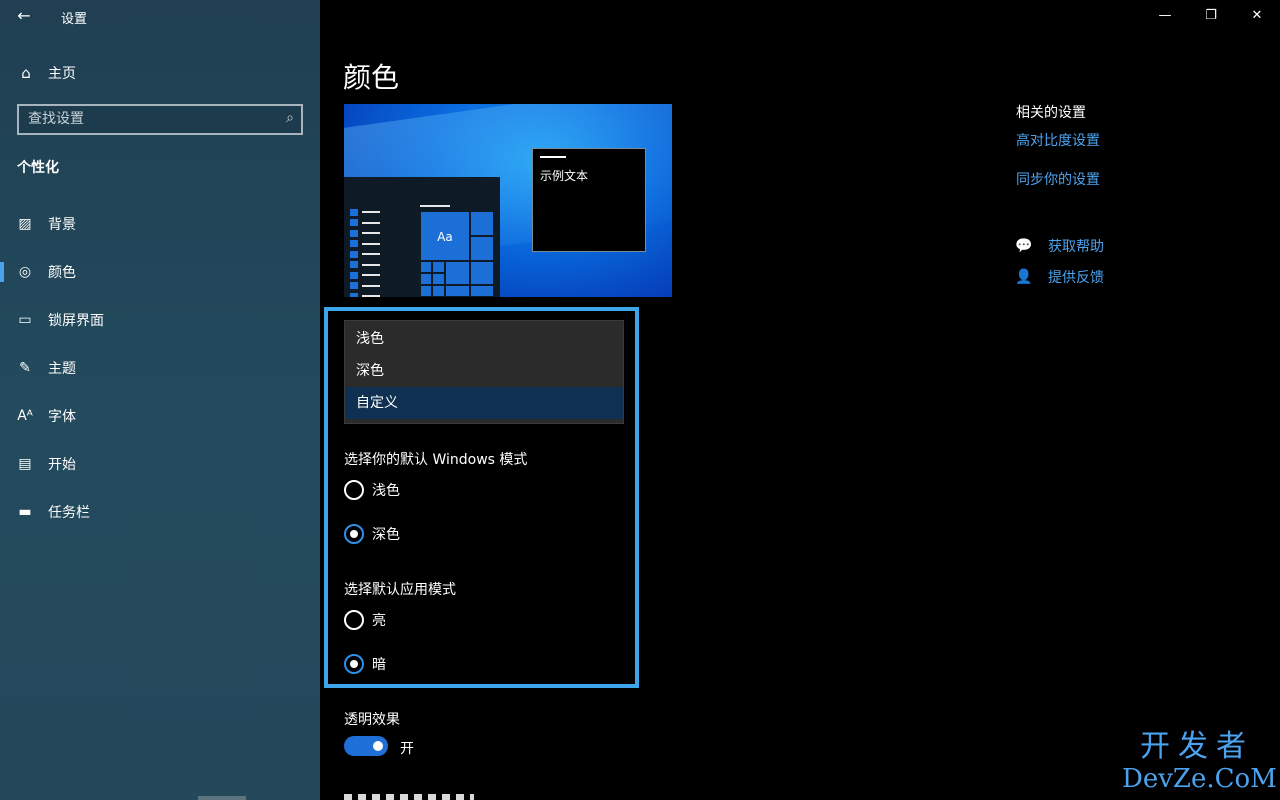 The height and width of the screenshot is (800, 1280). What do you see at coordinates (160, 464) in the screenshot?
I see `nav-item-start: ▤ 开始` at bounding box center [160, 464].